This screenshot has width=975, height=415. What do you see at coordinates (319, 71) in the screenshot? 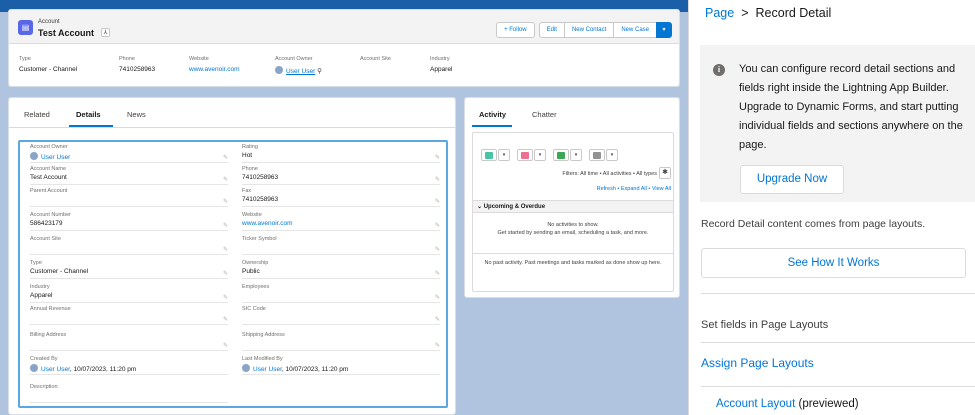
I see `change-owner-icon: ⚲` at bounding box center [319, 71].